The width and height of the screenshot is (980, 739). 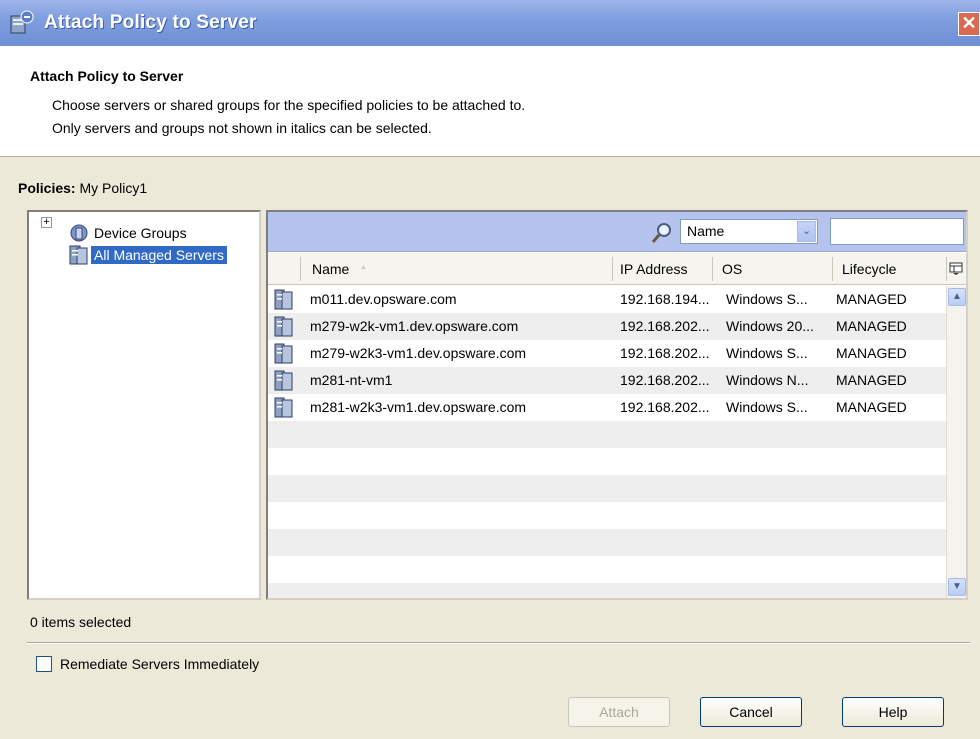 What do you see at coordinates (81, 622) in the screenshot?
I see `selection-count: 0 items selected` at bounding box center [81, 622].